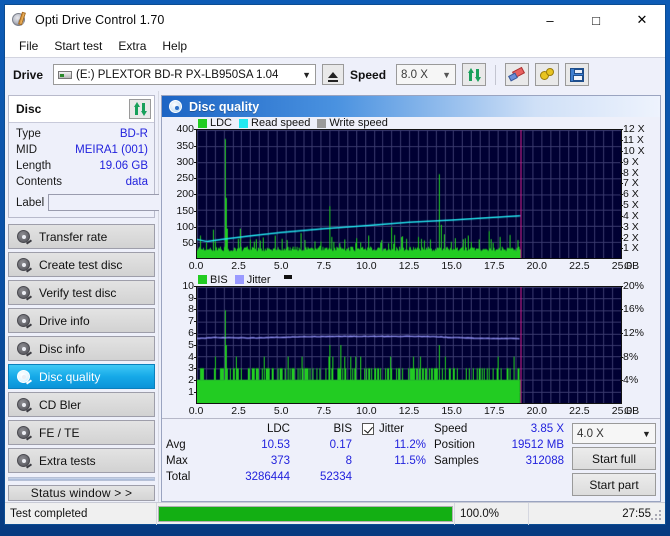 The image size is (670, 536). I want to click on jitter-header: Jitter, so click(394, 429).